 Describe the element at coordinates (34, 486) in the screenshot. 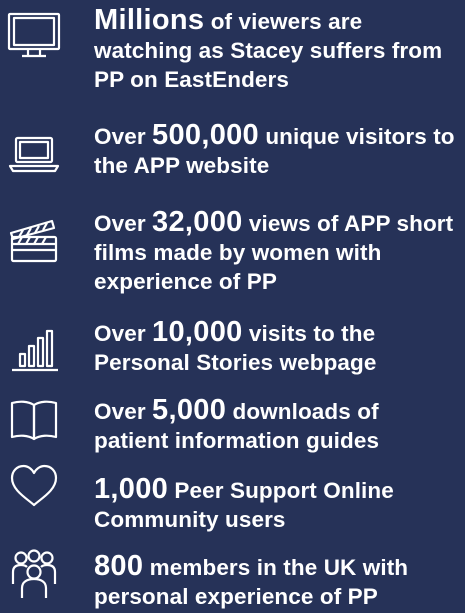

I see `heart-icon` at that location.